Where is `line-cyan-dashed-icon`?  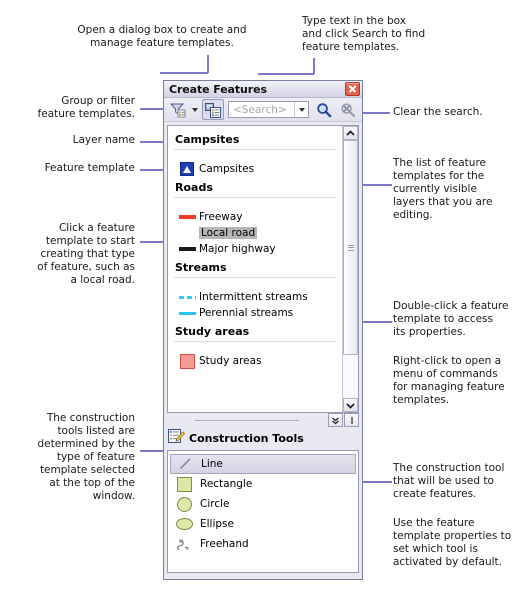 line-cyan-dashed-icon is located at coordinates (187, 297).